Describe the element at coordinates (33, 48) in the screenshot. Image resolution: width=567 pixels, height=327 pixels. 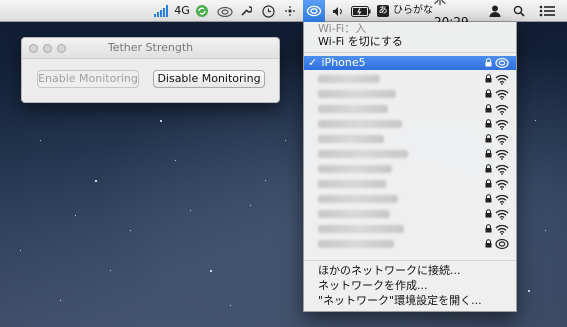
I see `close-button` at that location.